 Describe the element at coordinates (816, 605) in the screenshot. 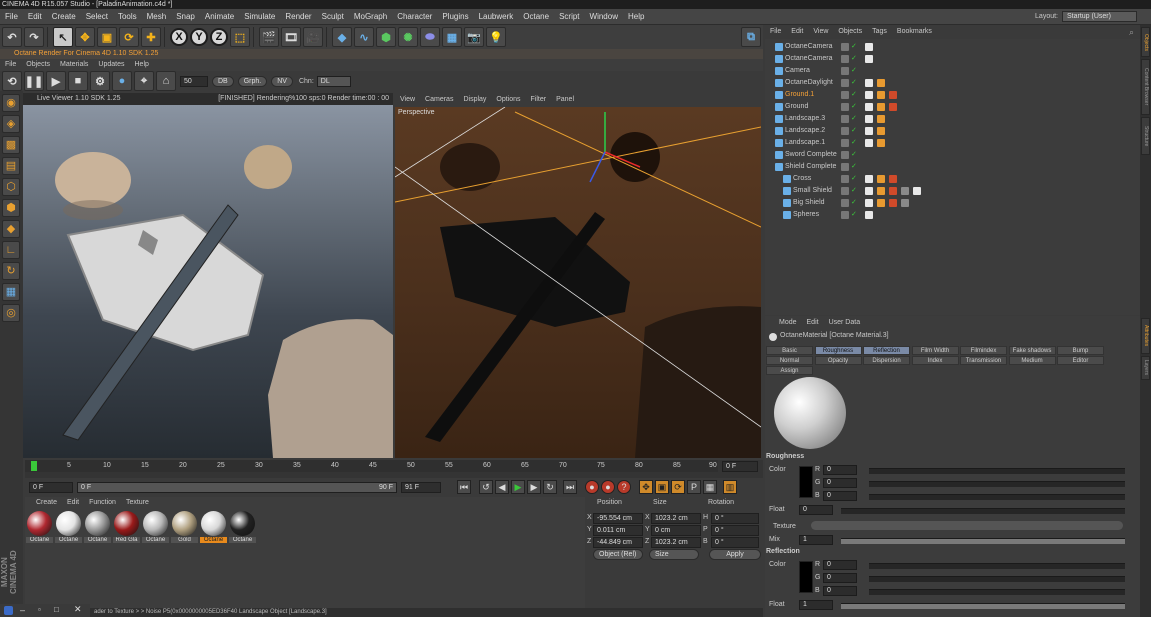

I see `reflection-float-field: 1` at that location.